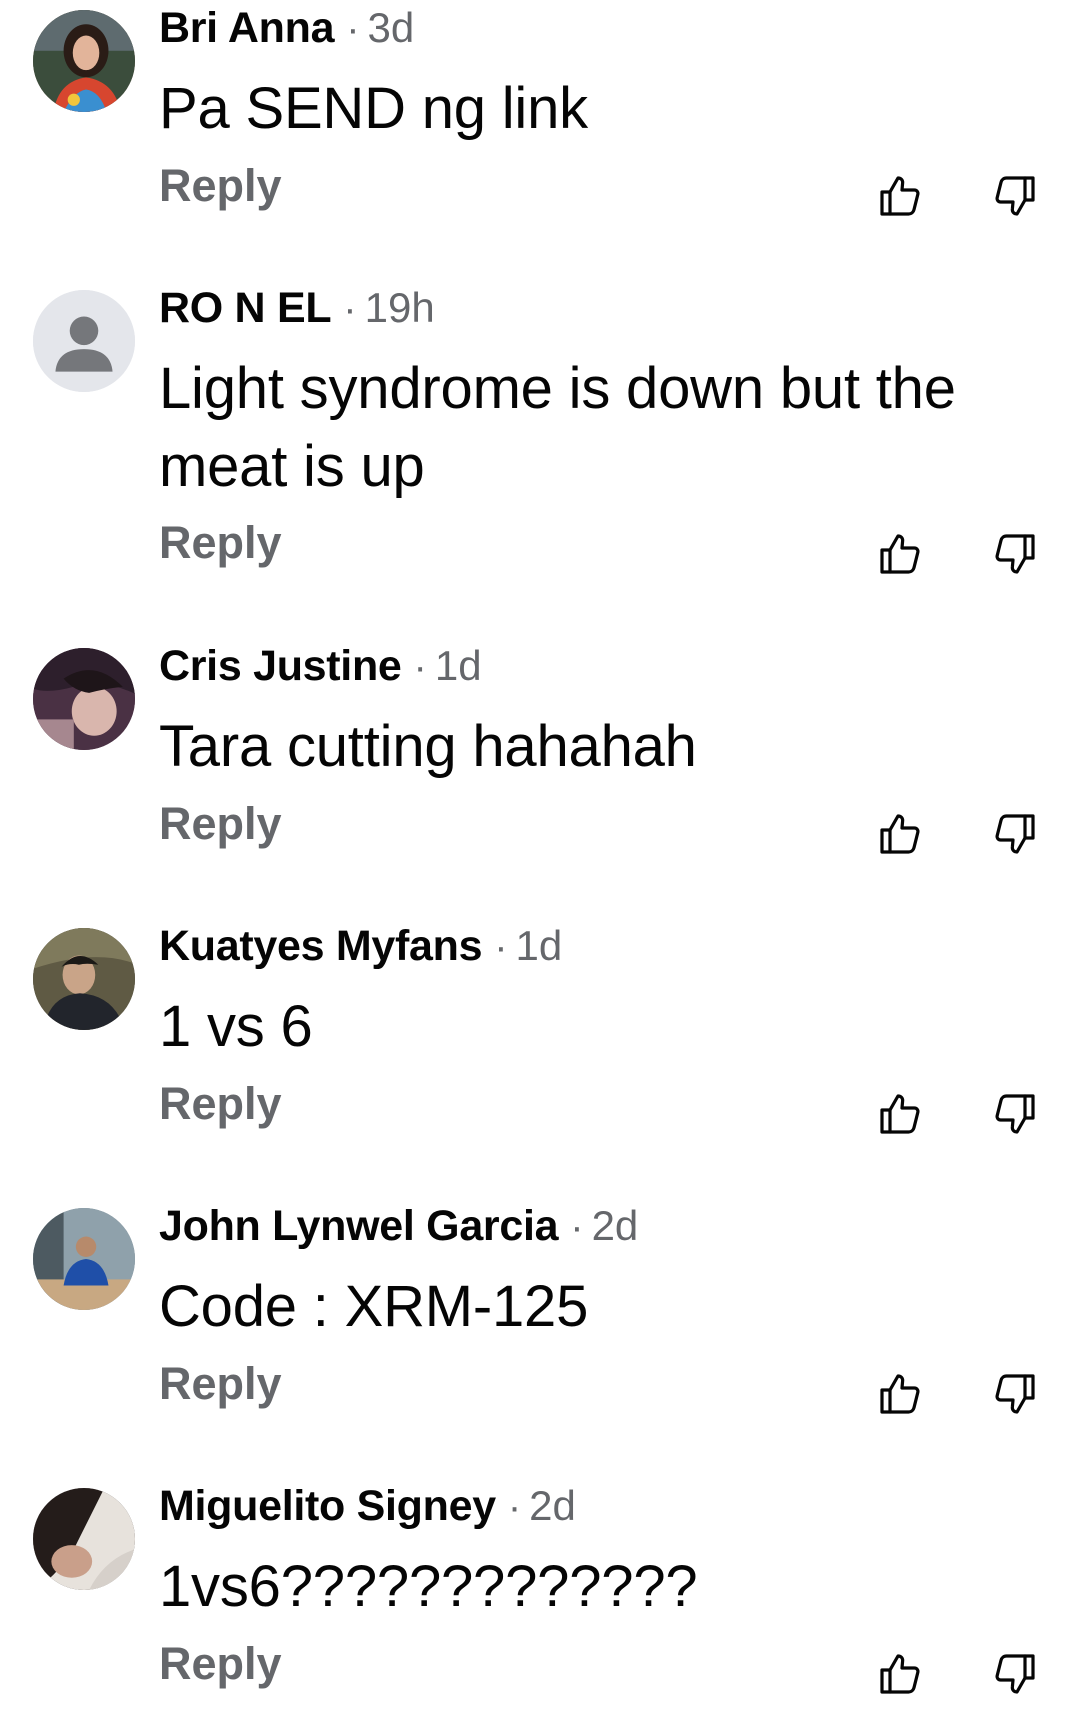  I want to click on comment-header: Miguelito Signey · 2d, so click(367, 1509).